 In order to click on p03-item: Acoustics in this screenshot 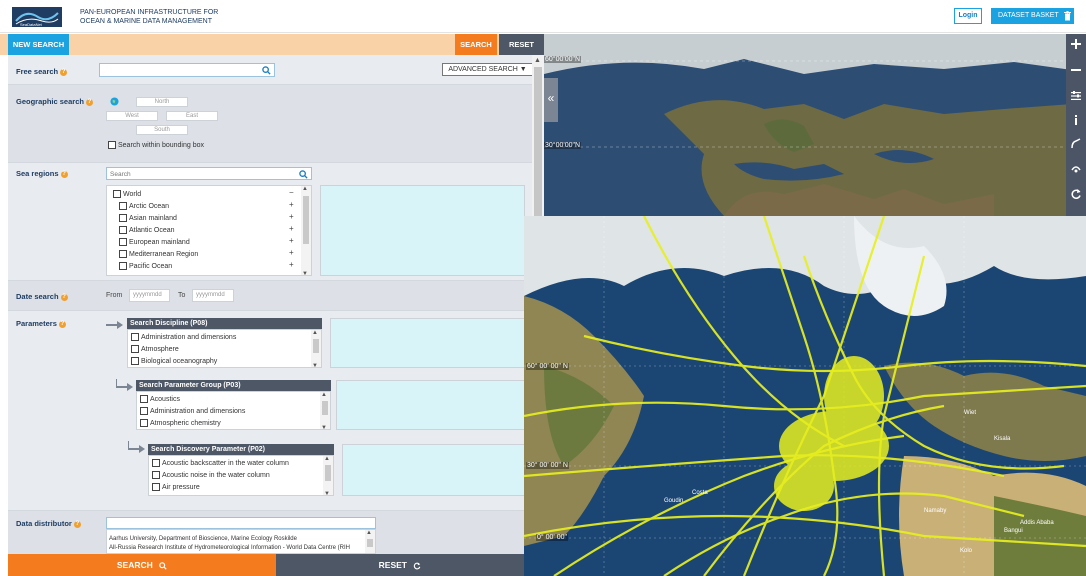, I will do `click(160, 399)`.